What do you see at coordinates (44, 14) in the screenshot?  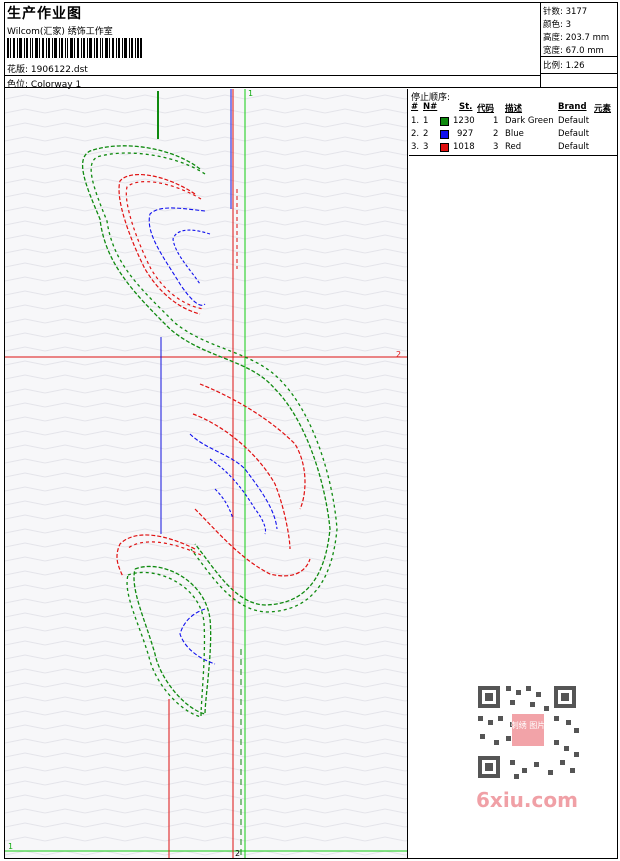 I see `page-title: 生产作业图` at bounding box center [44, 14].